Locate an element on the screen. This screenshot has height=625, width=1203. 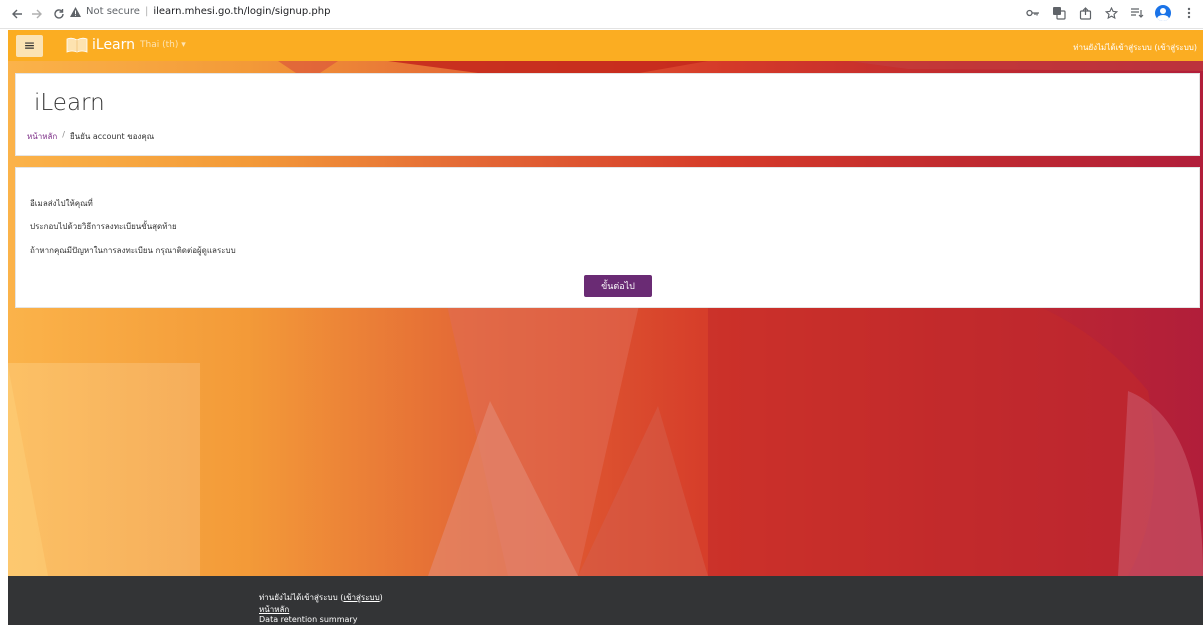
language-label: Thai (th) is located at coordinates (159, 45).